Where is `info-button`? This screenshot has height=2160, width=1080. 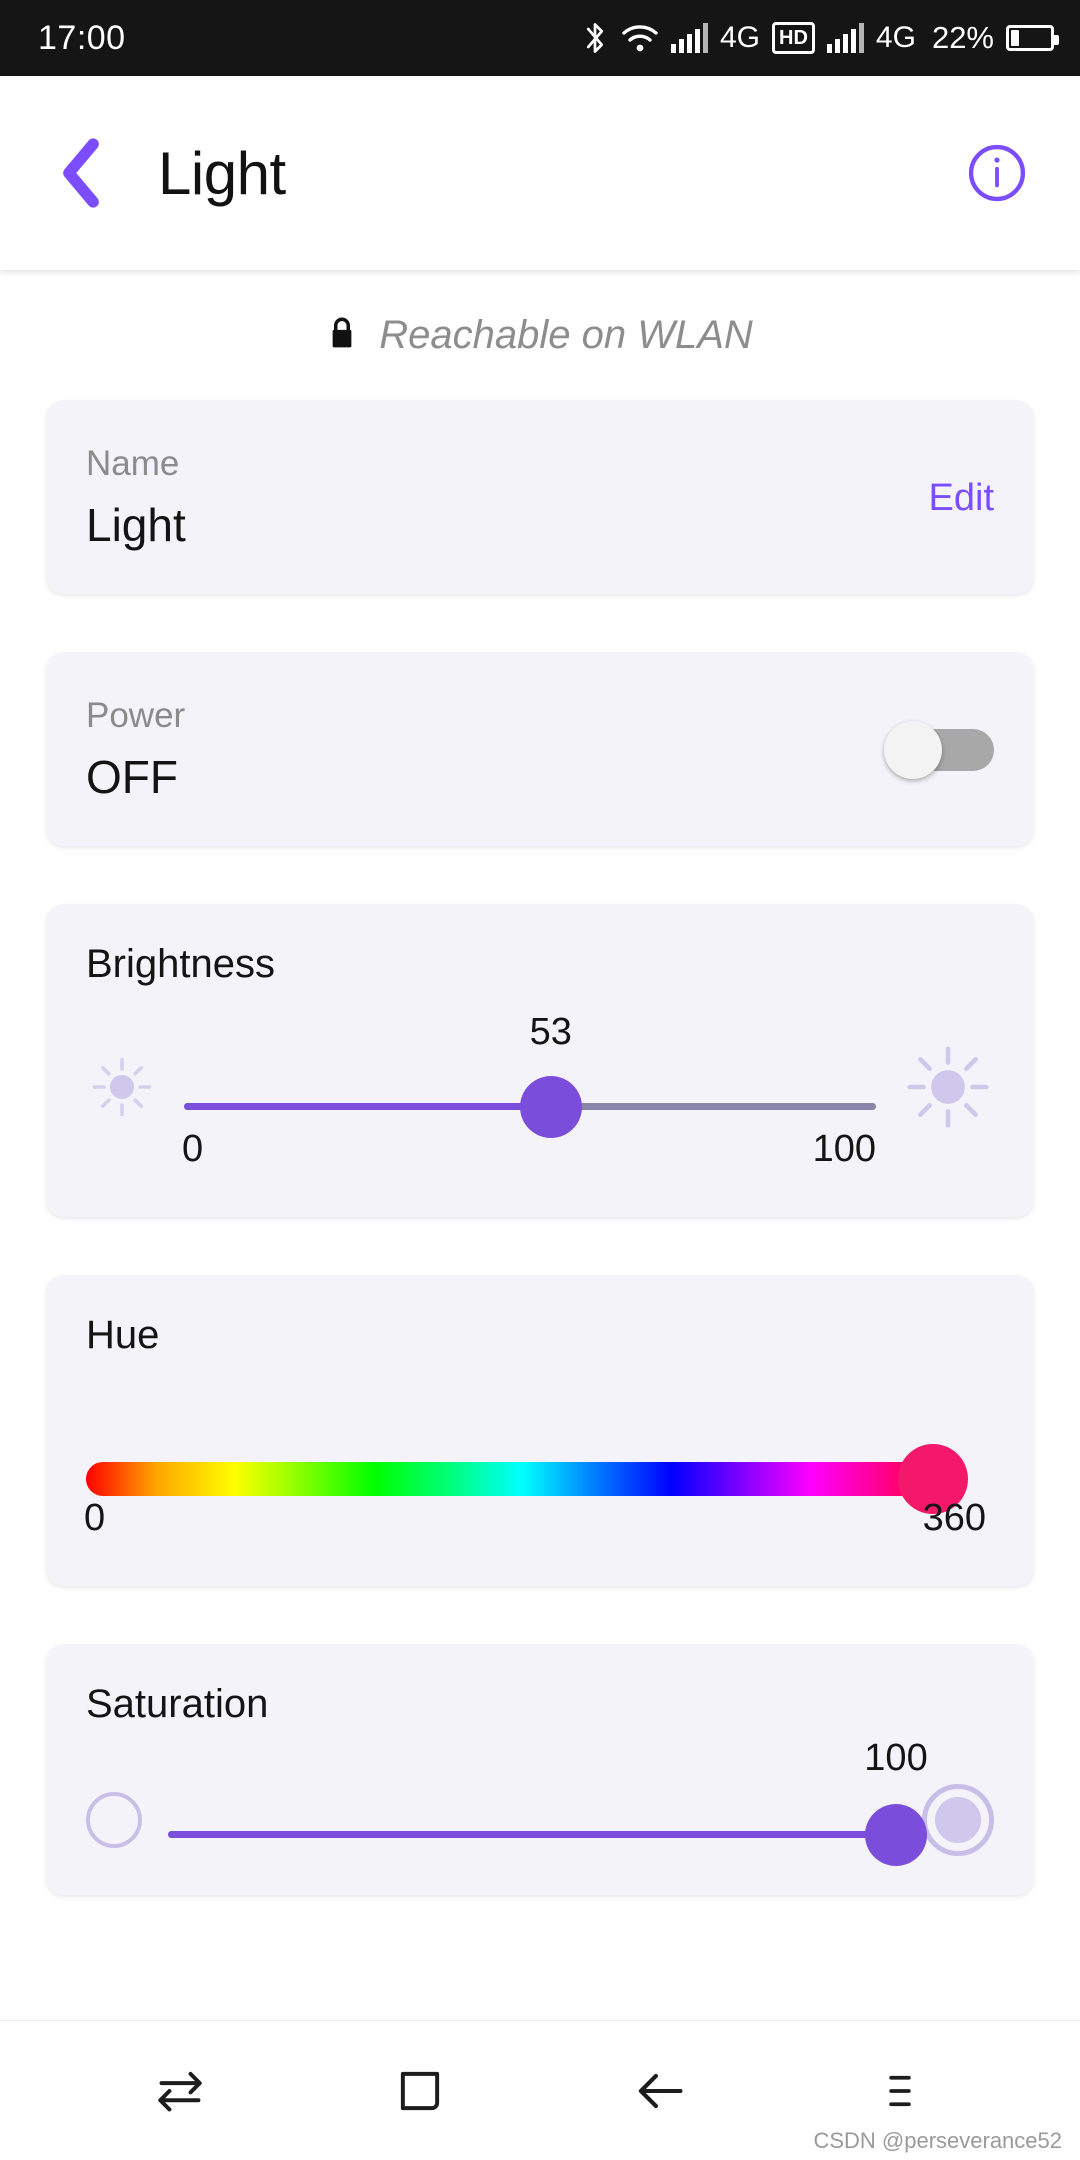 info-button is located at coordinates (997, 173).